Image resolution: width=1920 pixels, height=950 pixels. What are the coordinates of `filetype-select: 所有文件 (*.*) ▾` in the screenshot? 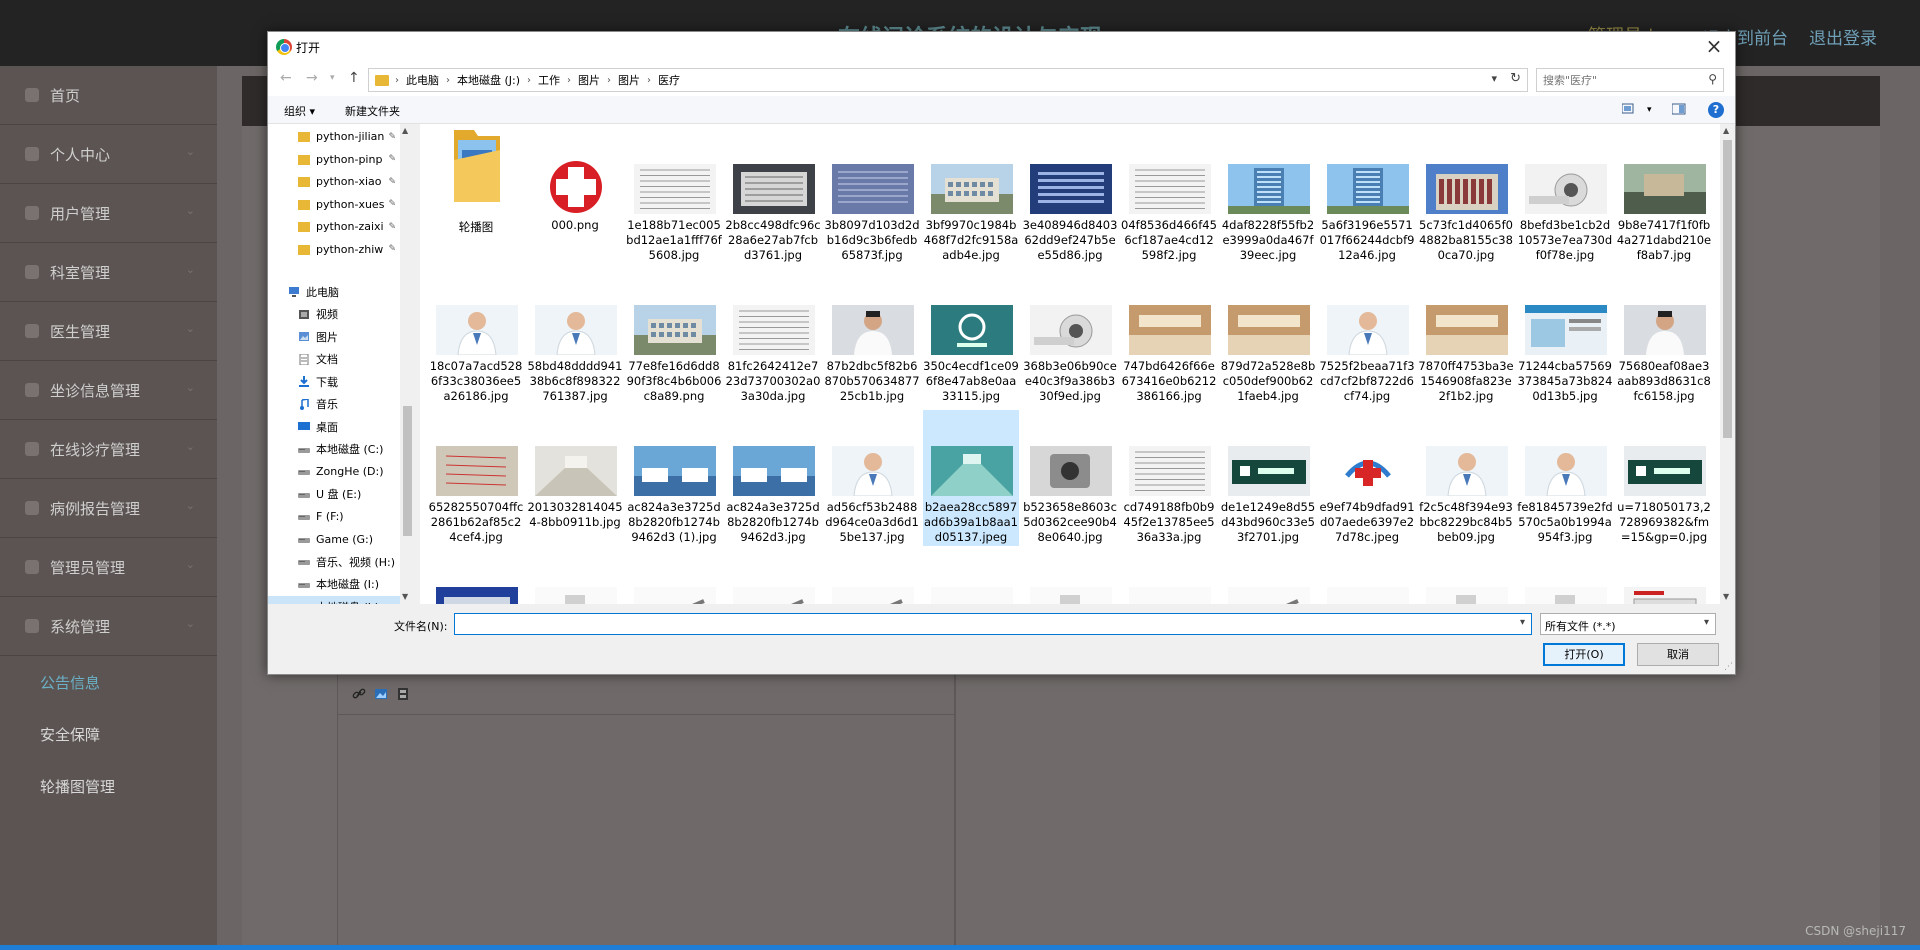 It's located at (1628, 624).